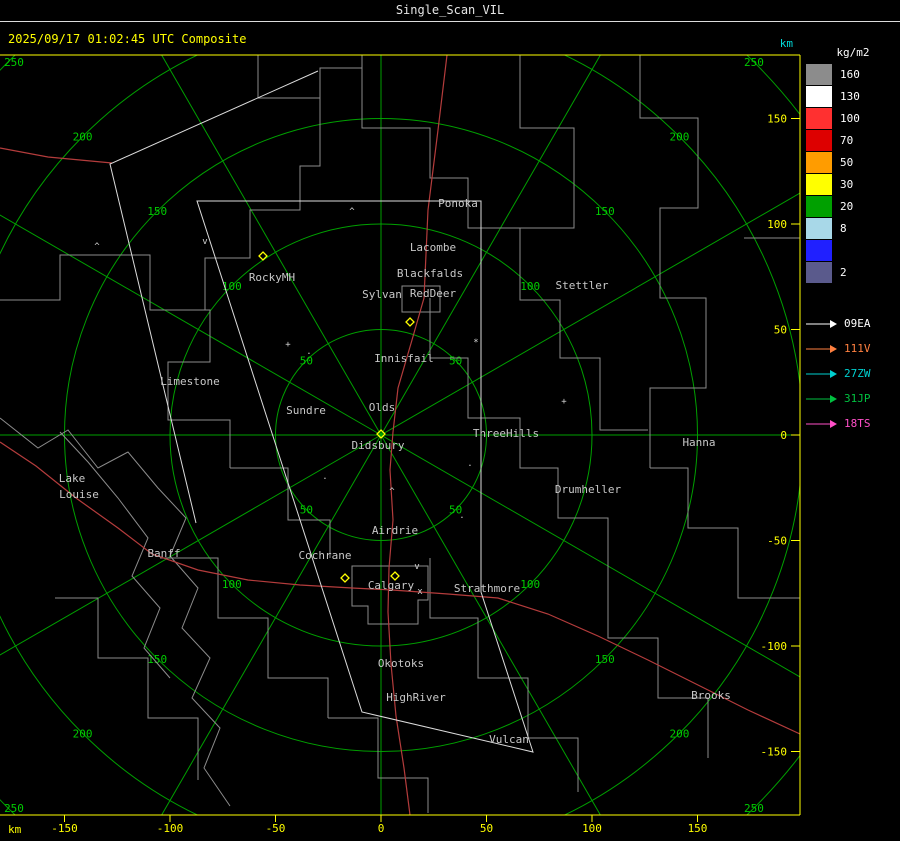  Describe the element at coordinates (847, 162) in the screenshot. I see `legend-scale-value: 50` at that location.